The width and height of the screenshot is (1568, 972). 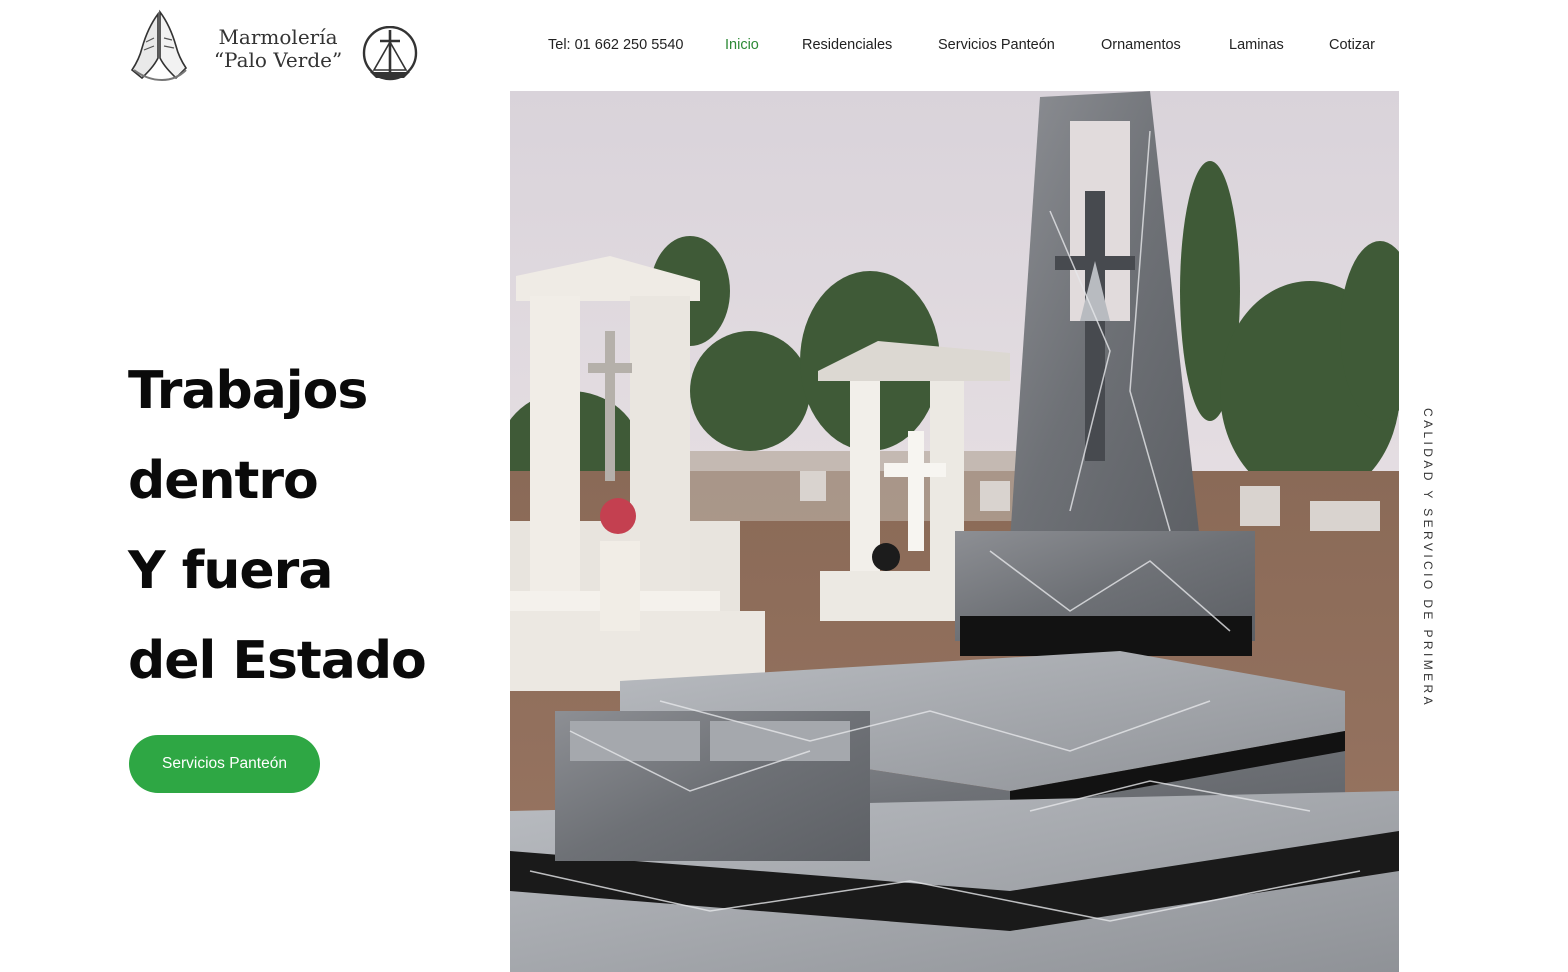 What do you see at coordinates (248, 391) in the screenshot?
I see `hero-title-line-1: Trabajos` at bounding box center [248, 391].